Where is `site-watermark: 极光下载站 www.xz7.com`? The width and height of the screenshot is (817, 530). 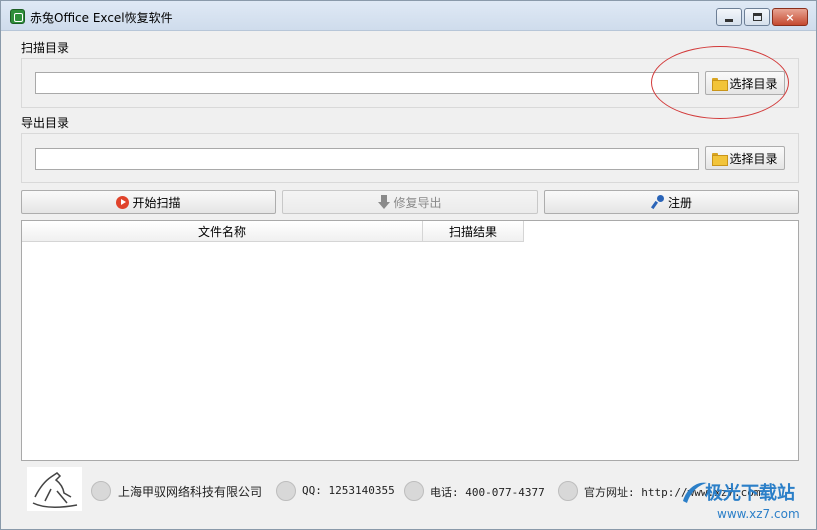
site-watermark: 极光下载站 www.xz7.com is located at coordinates (749, 503).